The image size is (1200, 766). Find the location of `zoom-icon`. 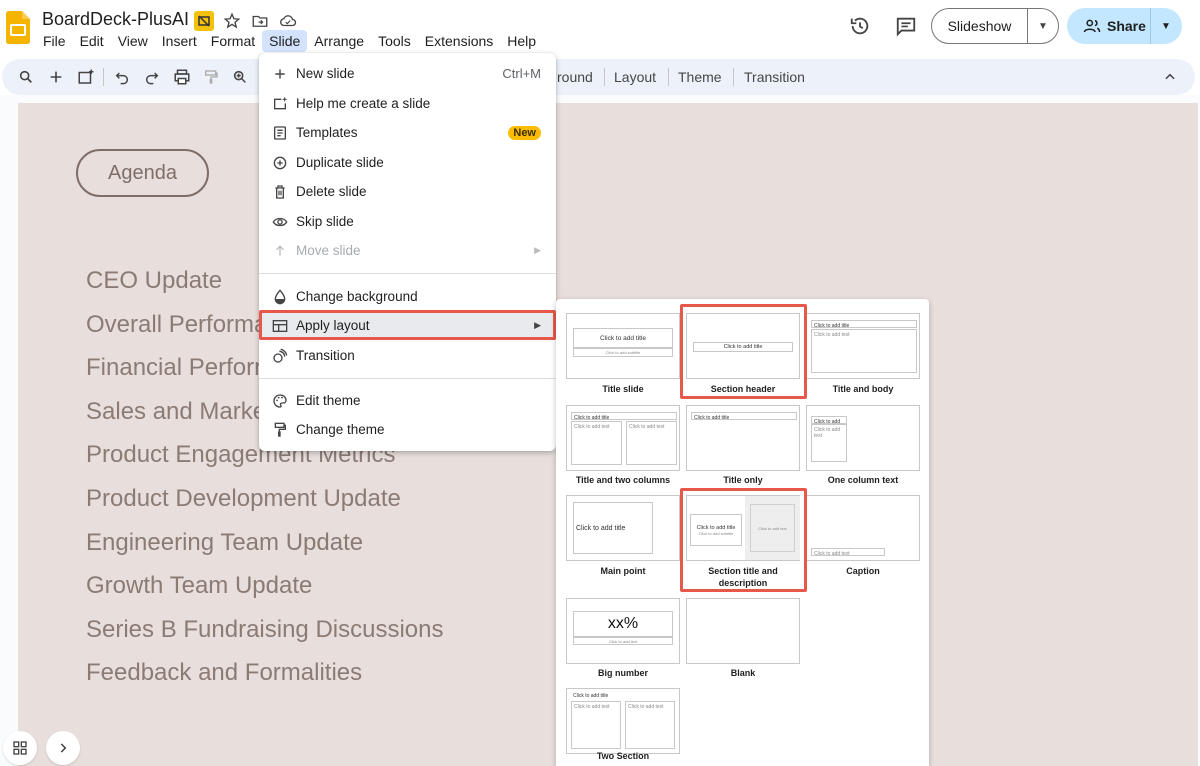

zoom-icon is located at coordinates (240, 77).